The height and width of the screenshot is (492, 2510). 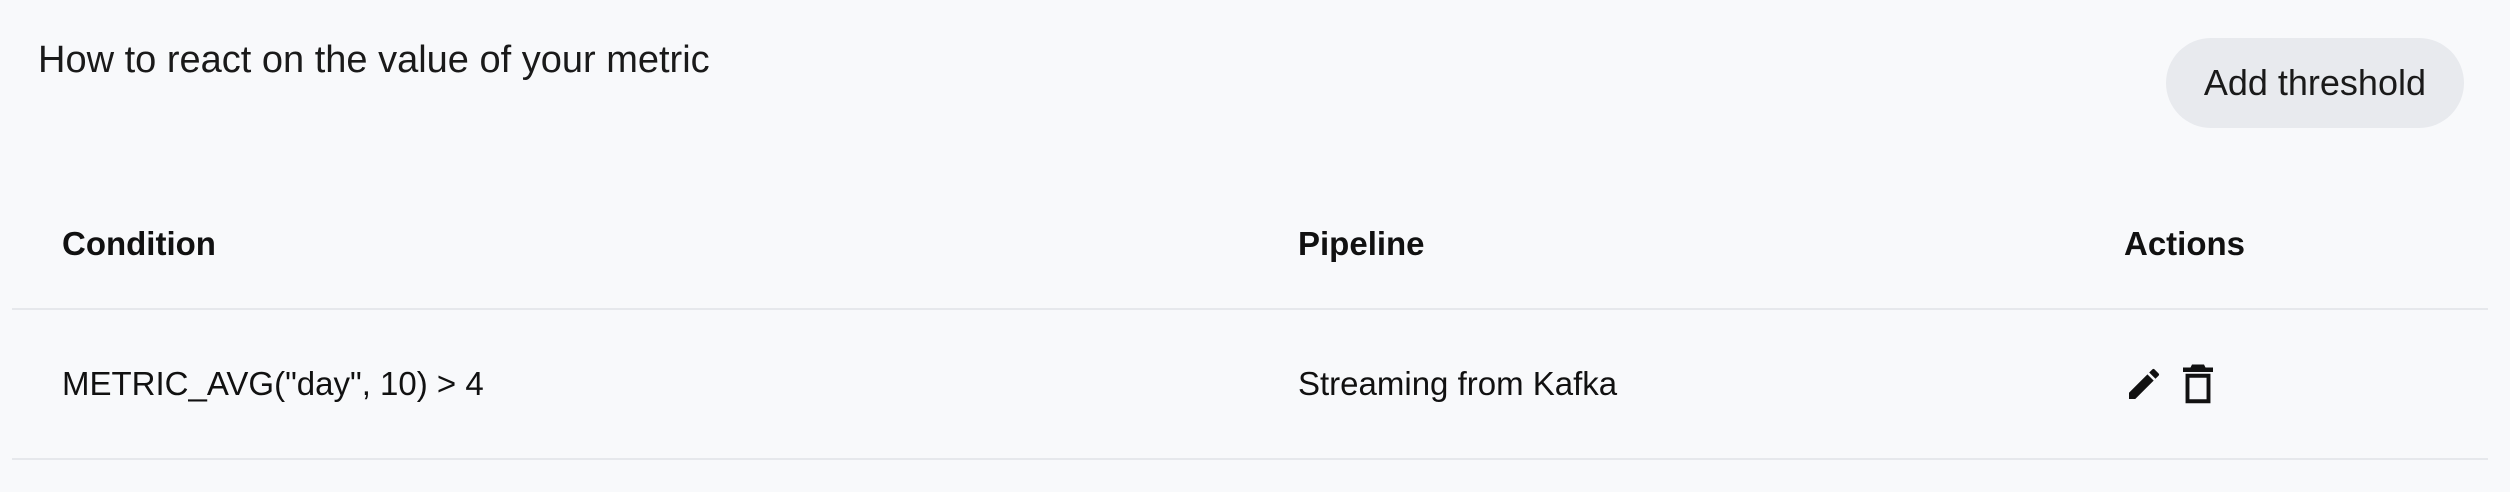 I want to click on section-title: How to react on the value of your metric, so click(x=374, y=60).